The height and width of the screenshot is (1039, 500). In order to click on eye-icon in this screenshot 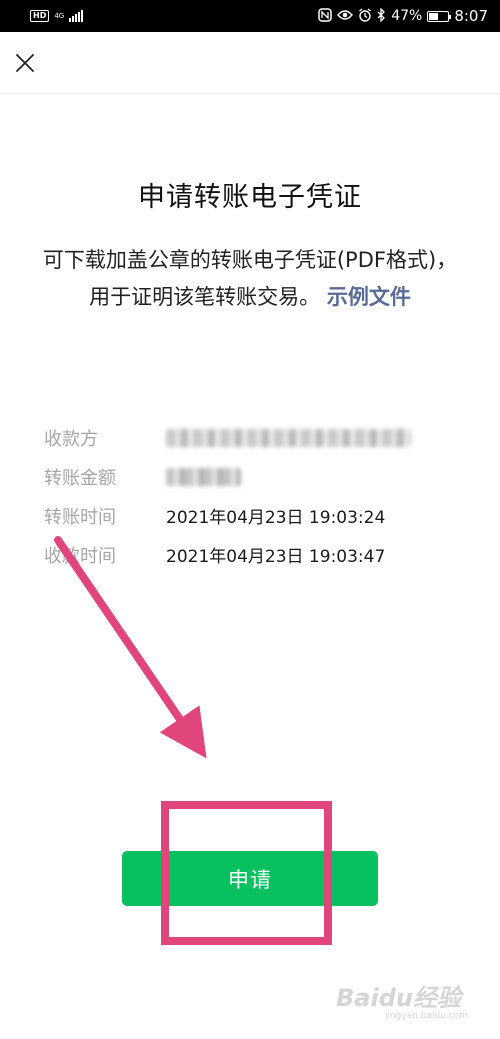, I will do `click(345, 16)`.